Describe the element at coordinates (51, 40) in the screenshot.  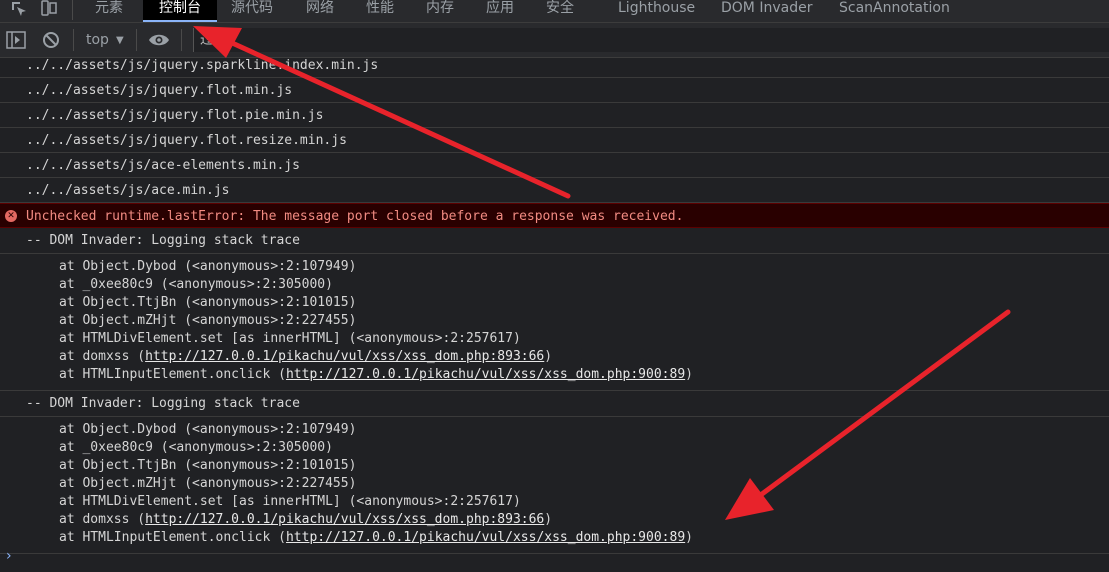
I see `clear-console-icon` at that location.